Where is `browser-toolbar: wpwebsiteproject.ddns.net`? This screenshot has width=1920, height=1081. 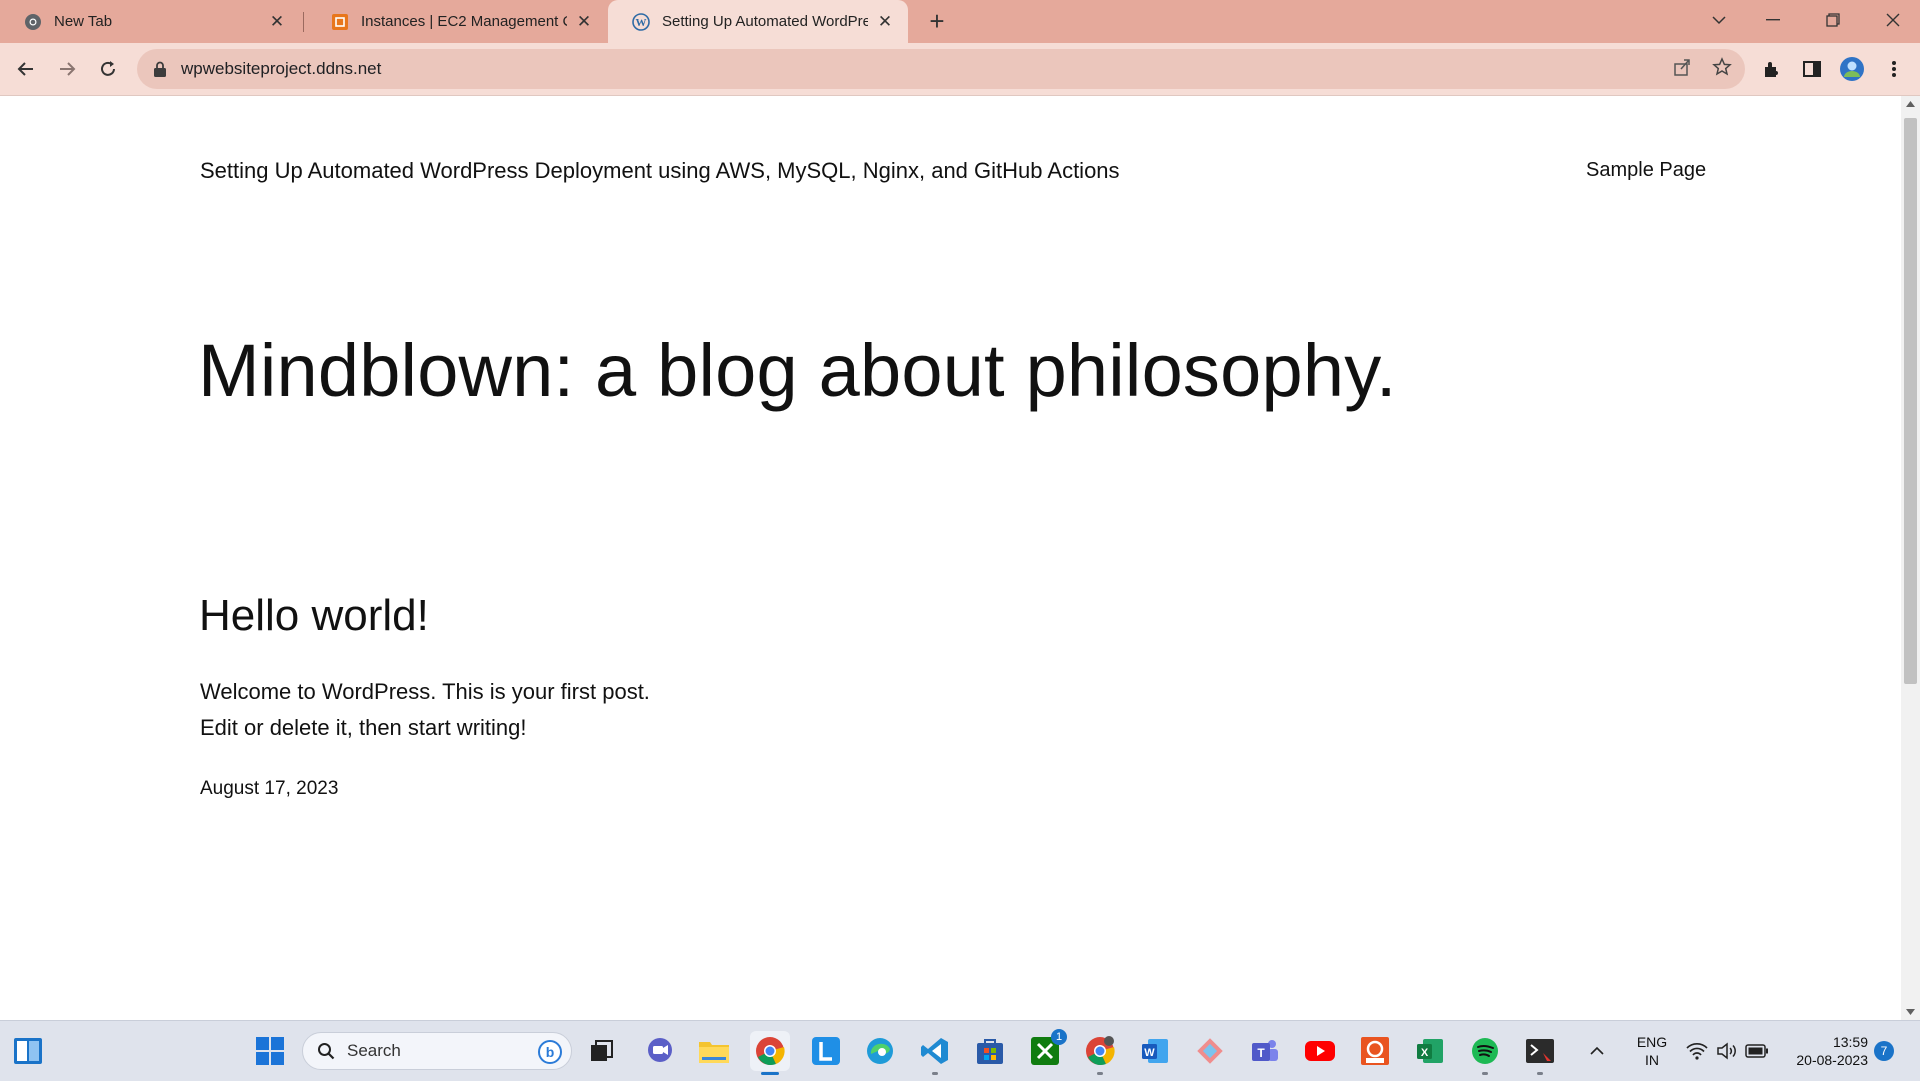 browser-toolbar: wpwebsiteproject.ddns.net is located at coordinates (960, 69).